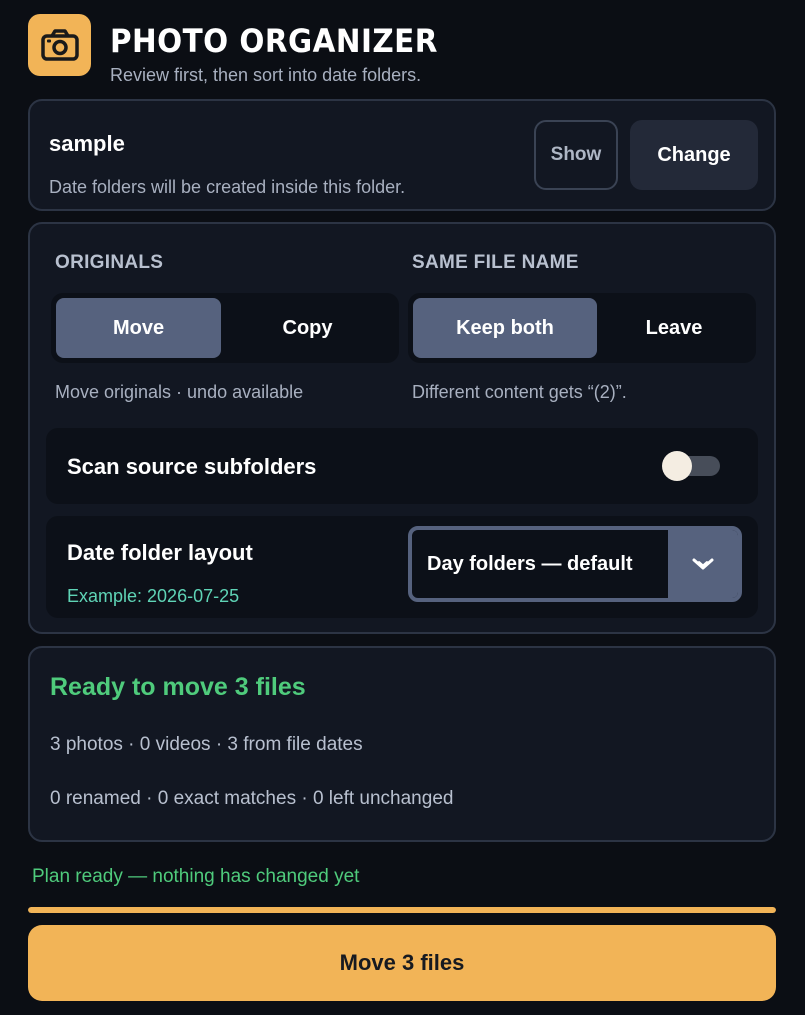 The image size is (805, 1015). What do you see at coordinates (196, 876) in the screenshot?
I see `status-text: Plan ready — nothing has changed yet` at bounding box center [196, 876].